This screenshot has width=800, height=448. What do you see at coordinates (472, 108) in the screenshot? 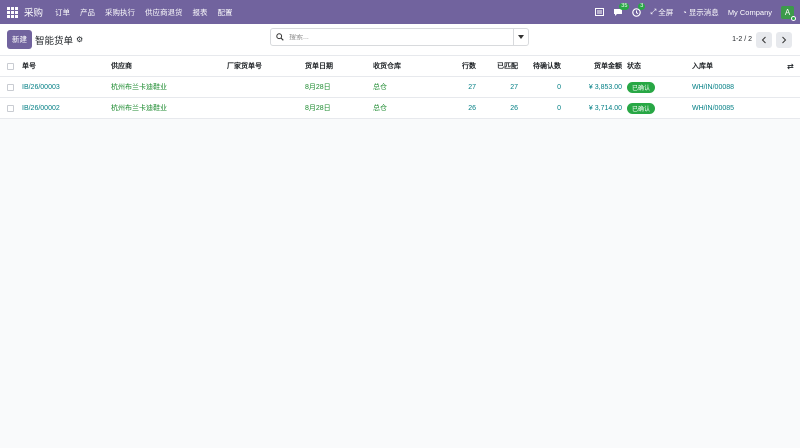
I see `cell-lines: 26` at bounding box center [472, 108].